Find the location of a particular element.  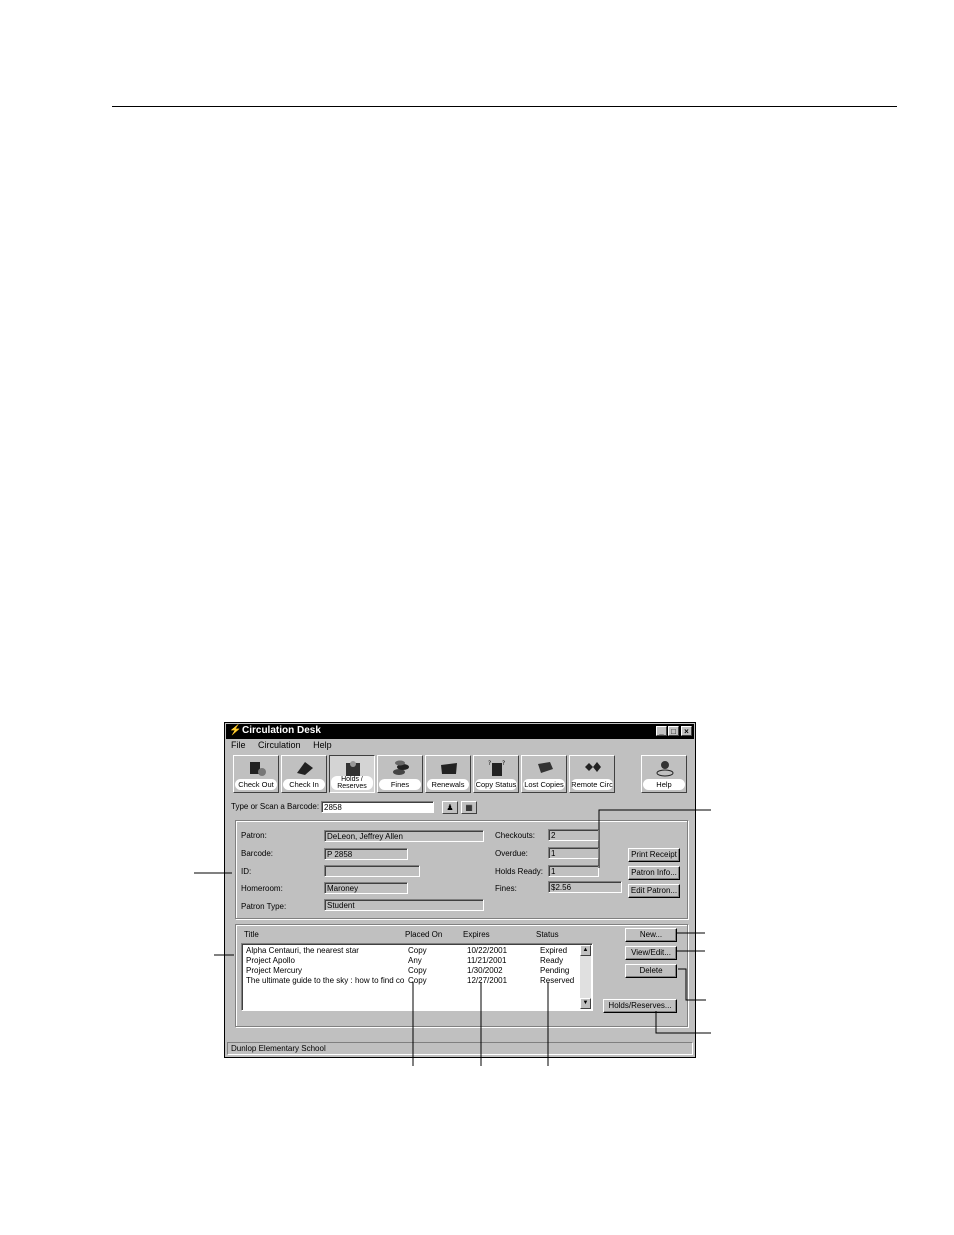

callout-holds-reserves is located at coordinates (683, 1022).